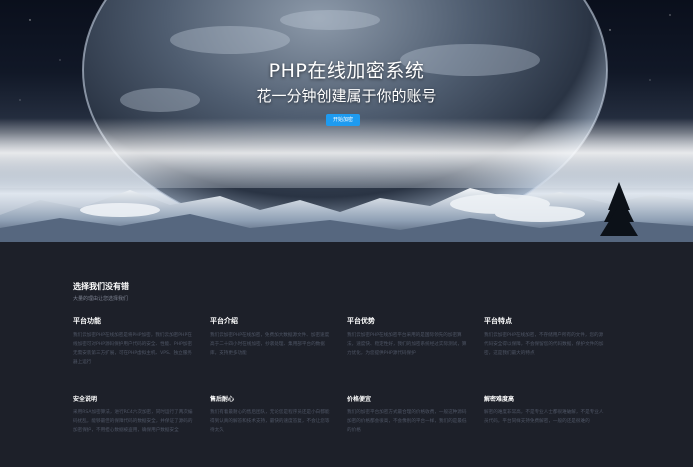 This screenshot has height=467, width=693. What do you see at coordinates (85, 399) in the screenshot?
I see `feature-card-title: 安全说明` at bounding box center [85, 399].